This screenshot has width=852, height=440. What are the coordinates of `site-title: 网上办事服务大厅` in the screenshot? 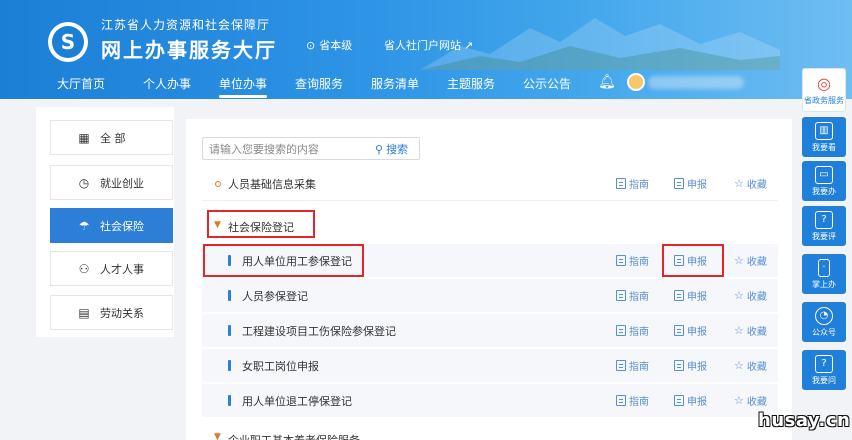 It's located at (189, 50).